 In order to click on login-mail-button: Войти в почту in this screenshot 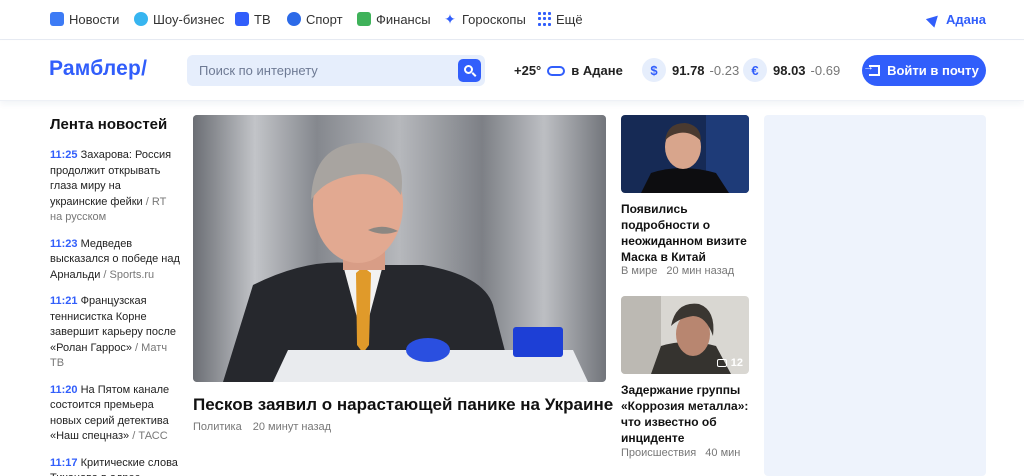, I will do `click(924, 70)`.